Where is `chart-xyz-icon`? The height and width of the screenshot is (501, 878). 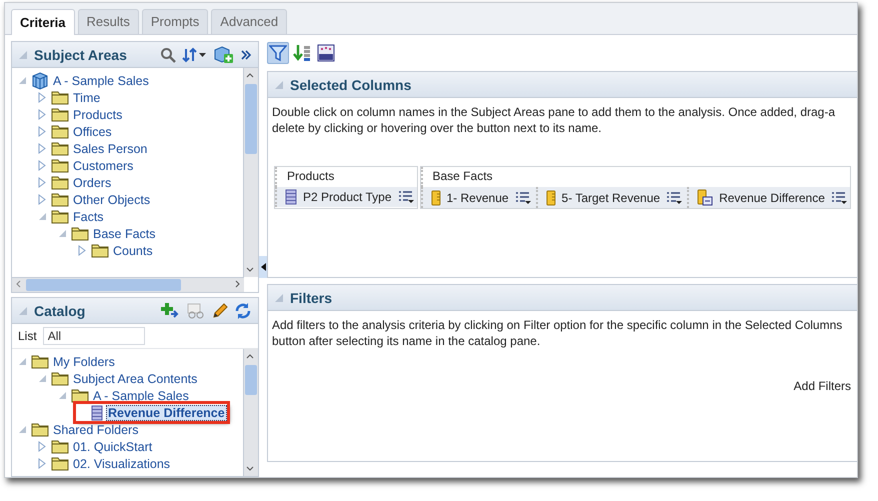 chart-xyz-icon is located at coordinates (326, 53).